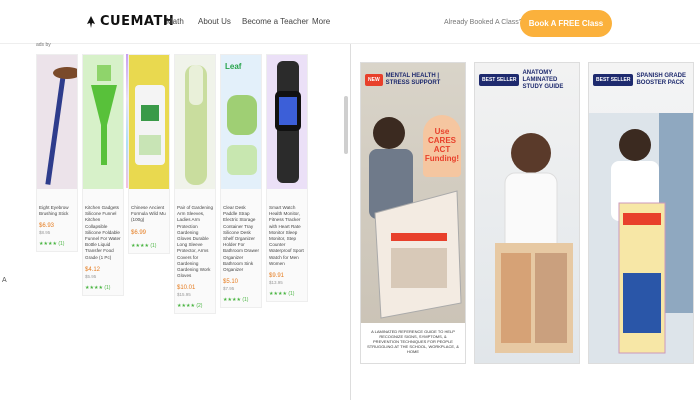 The height and width of the screenshot is (400, 700). Describe the element at coordinates (149, 207) in the screenshot. I see `product-title: Chinese Ancient Formula Wild Mu (100g)` at that location.